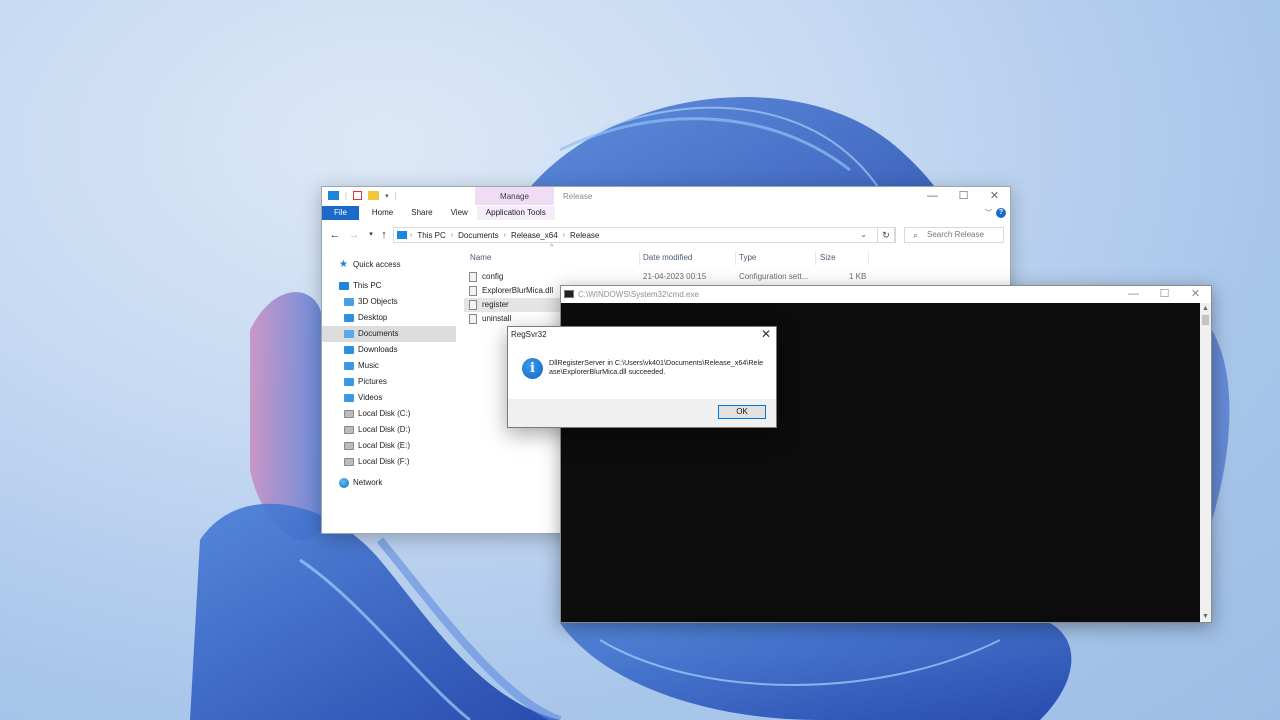 The image size is (1280, 720). I want to click on sidebar-item-documents: Documents, so click(389, 334).